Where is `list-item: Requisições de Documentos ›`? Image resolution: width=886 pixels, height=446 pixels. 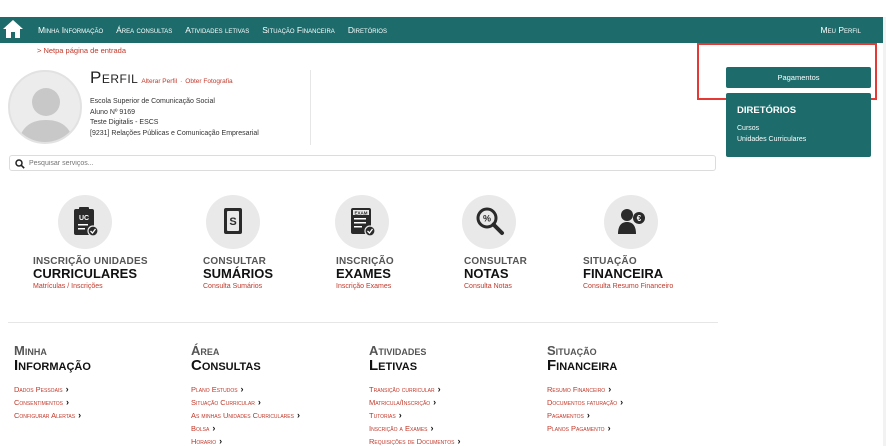 list-item: Requisições de Documentos › is located at coordinates (414, 440).